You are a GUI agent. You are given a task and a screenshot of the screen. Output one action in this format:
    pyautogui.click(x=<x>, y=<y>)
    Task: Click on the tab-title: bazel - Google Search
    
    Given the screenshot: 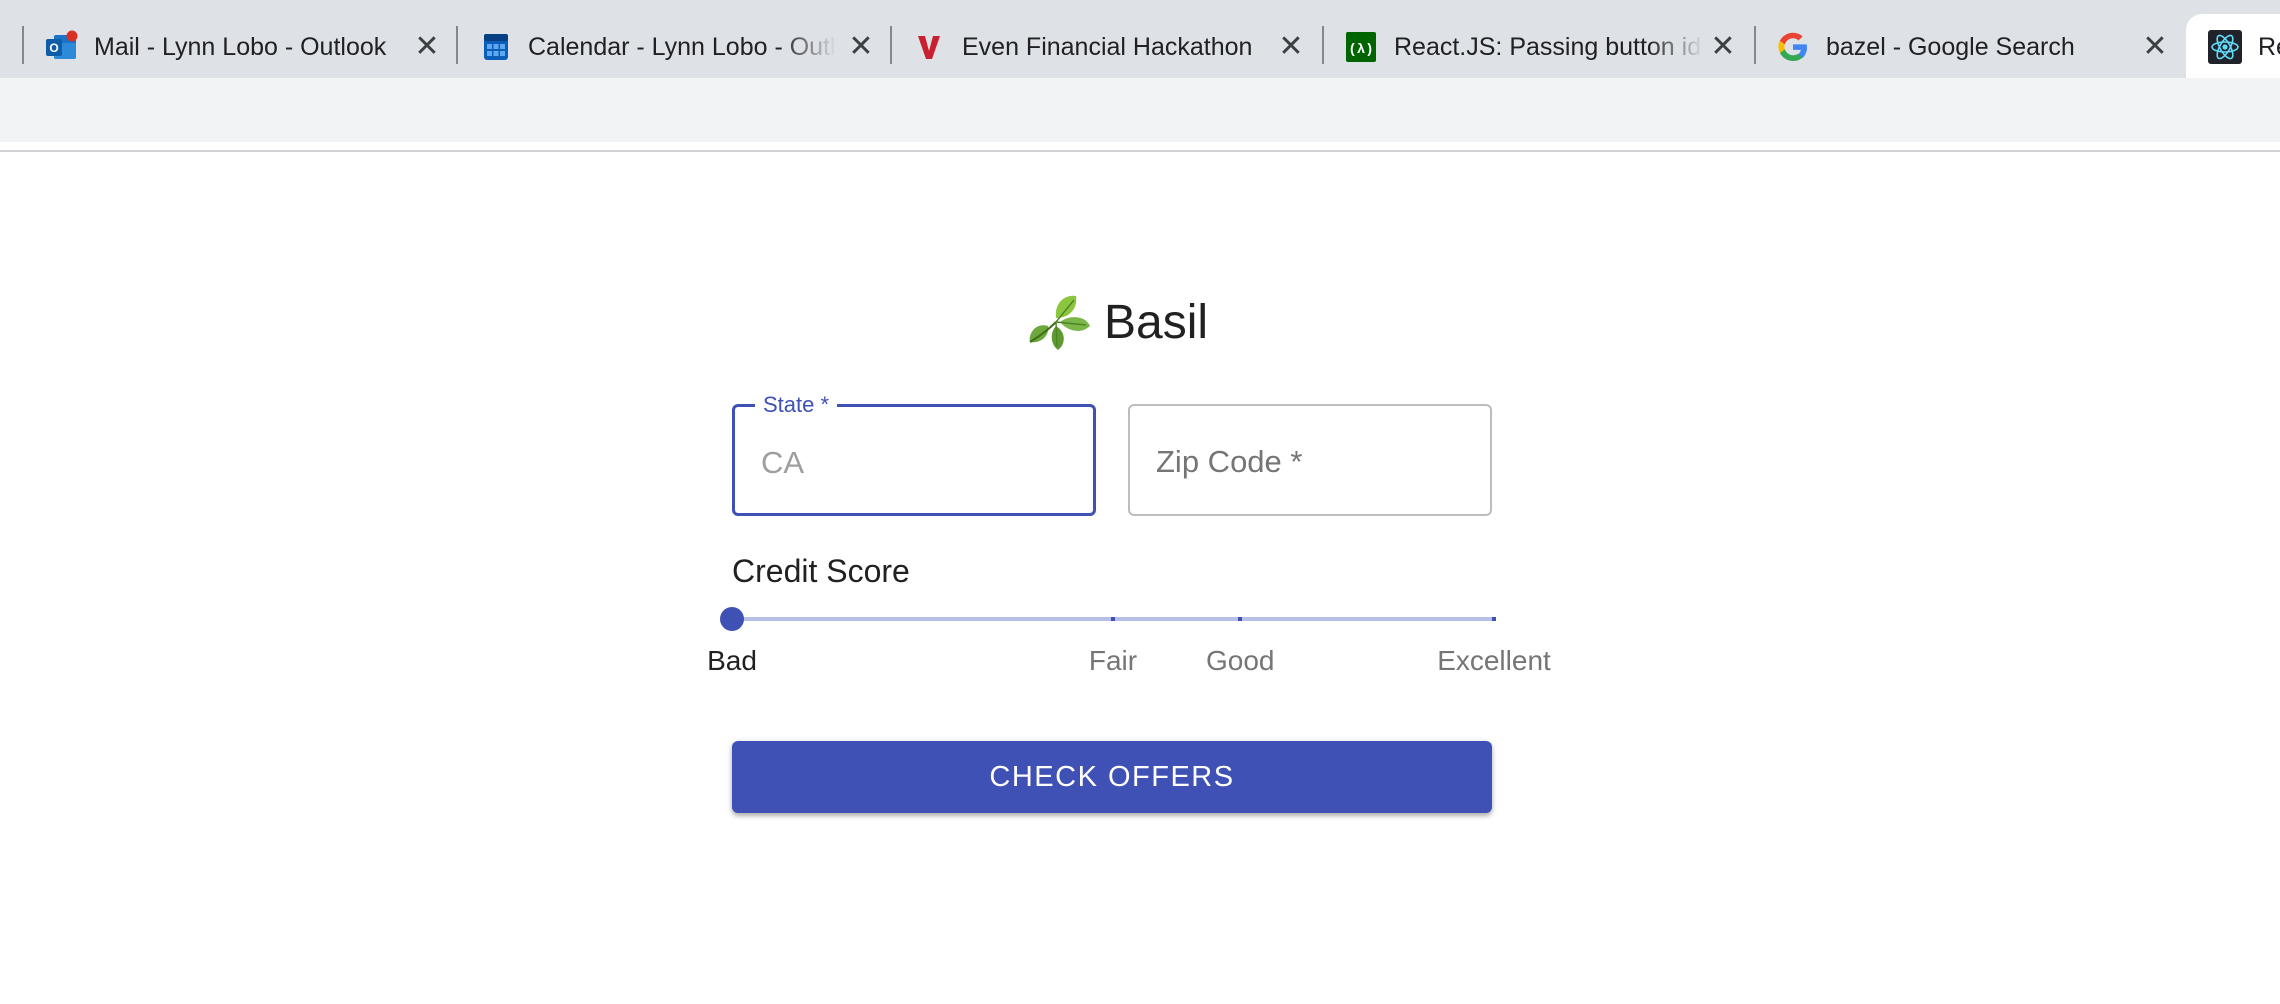 What is the action you would take?
    pyautogui.click(x=1950, y=47)
    